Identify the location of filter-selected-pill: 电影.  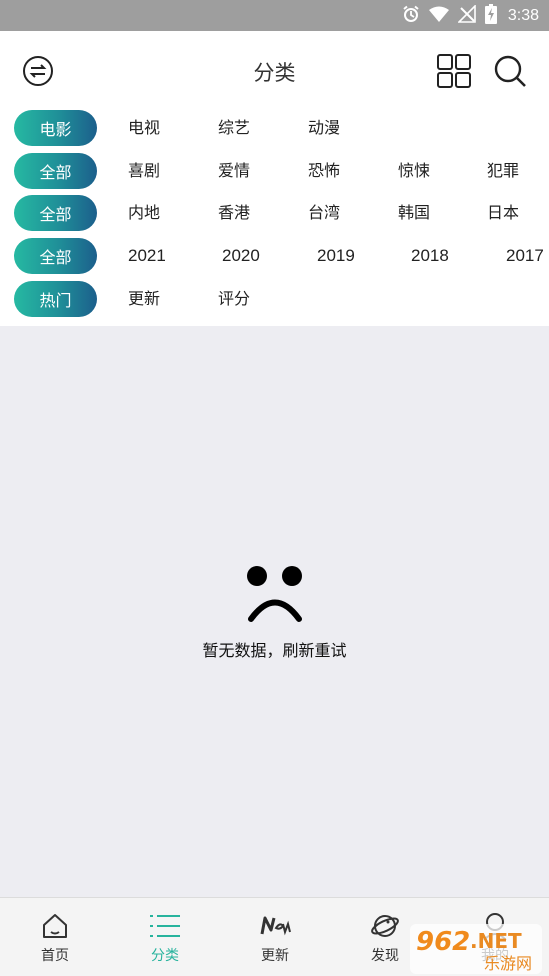
(55, 128).